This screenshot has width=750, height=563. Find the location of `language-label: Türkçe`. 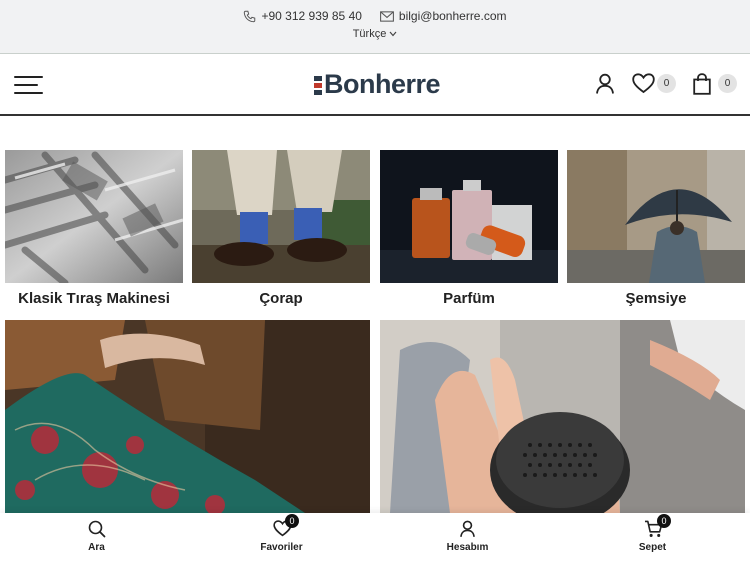

language-label: Türkçe is located at coordinates (369, 34).